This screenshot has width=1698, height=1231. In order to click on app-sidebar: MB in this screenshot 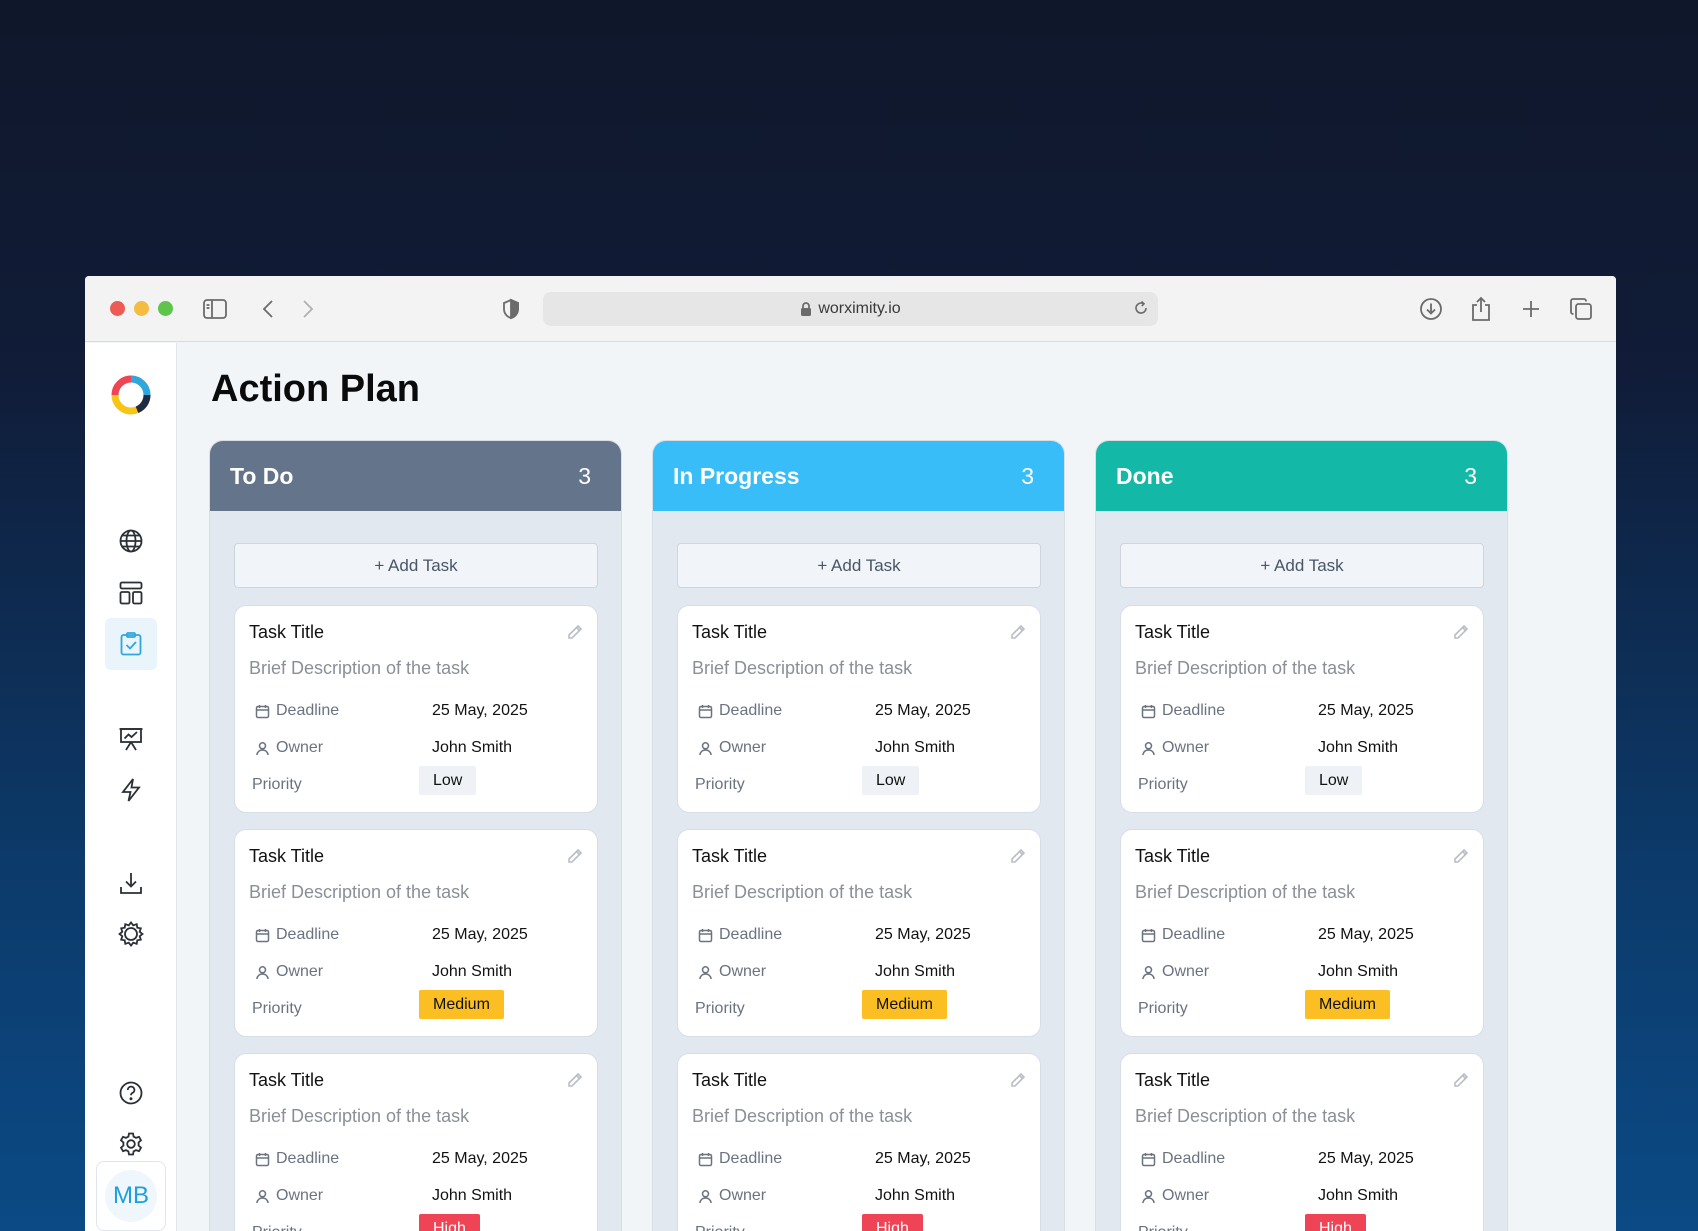, I will do `click(131, 787)`.